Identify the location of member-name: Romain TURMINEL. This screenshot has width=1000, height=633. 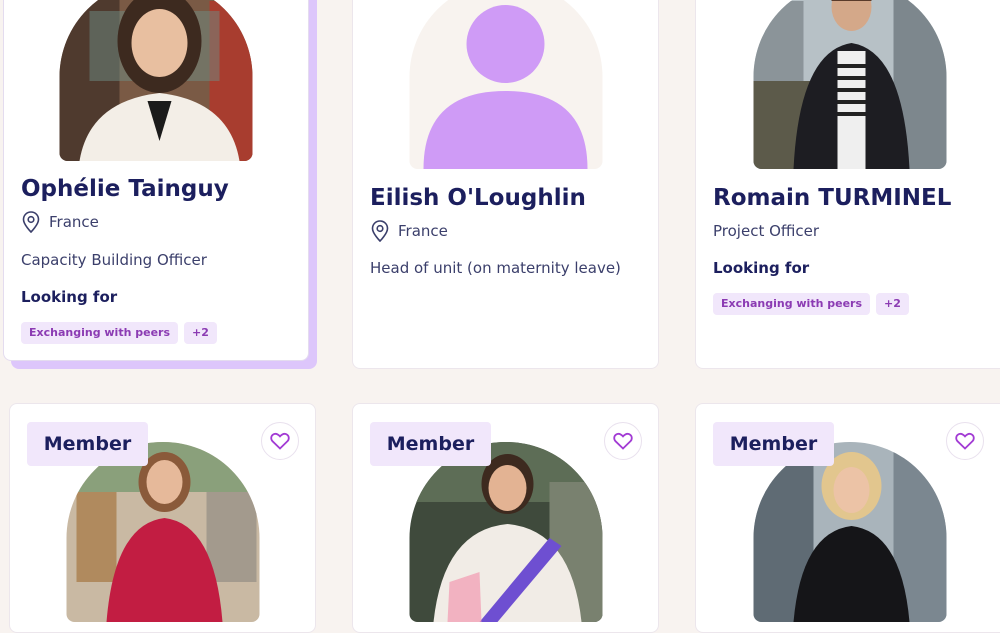
(832, 198).